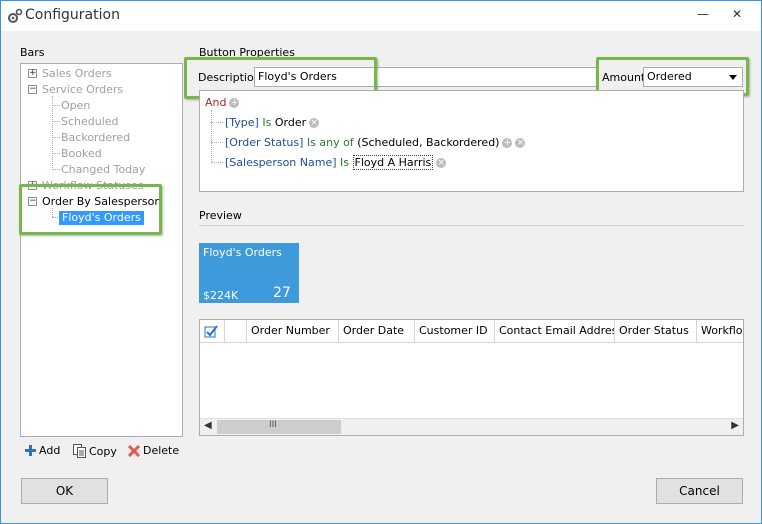  I want to click on copy-label: Copy, so click(103, 451).